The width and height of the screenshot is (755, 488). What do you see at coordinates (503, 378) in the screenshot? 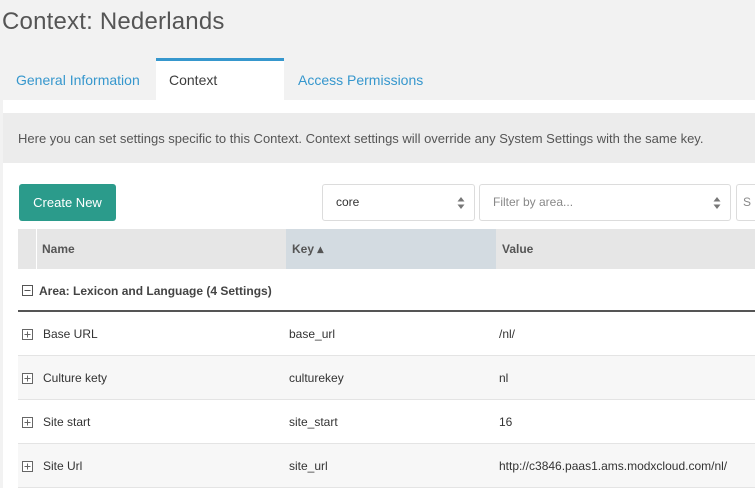
I see `setting-value: nl` at bounding box center [503, 378].